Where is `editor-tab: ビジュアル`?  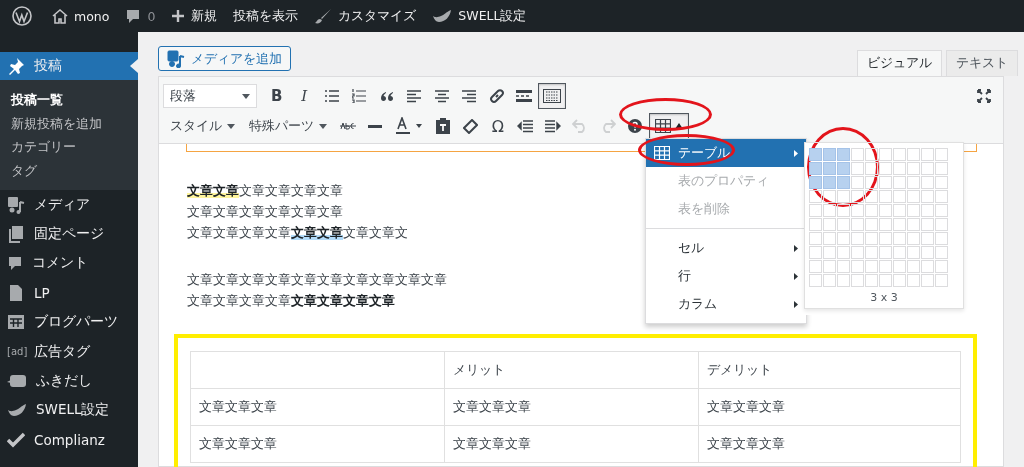
editor-tab: ビジュアル is located at coordinates (899, 63).